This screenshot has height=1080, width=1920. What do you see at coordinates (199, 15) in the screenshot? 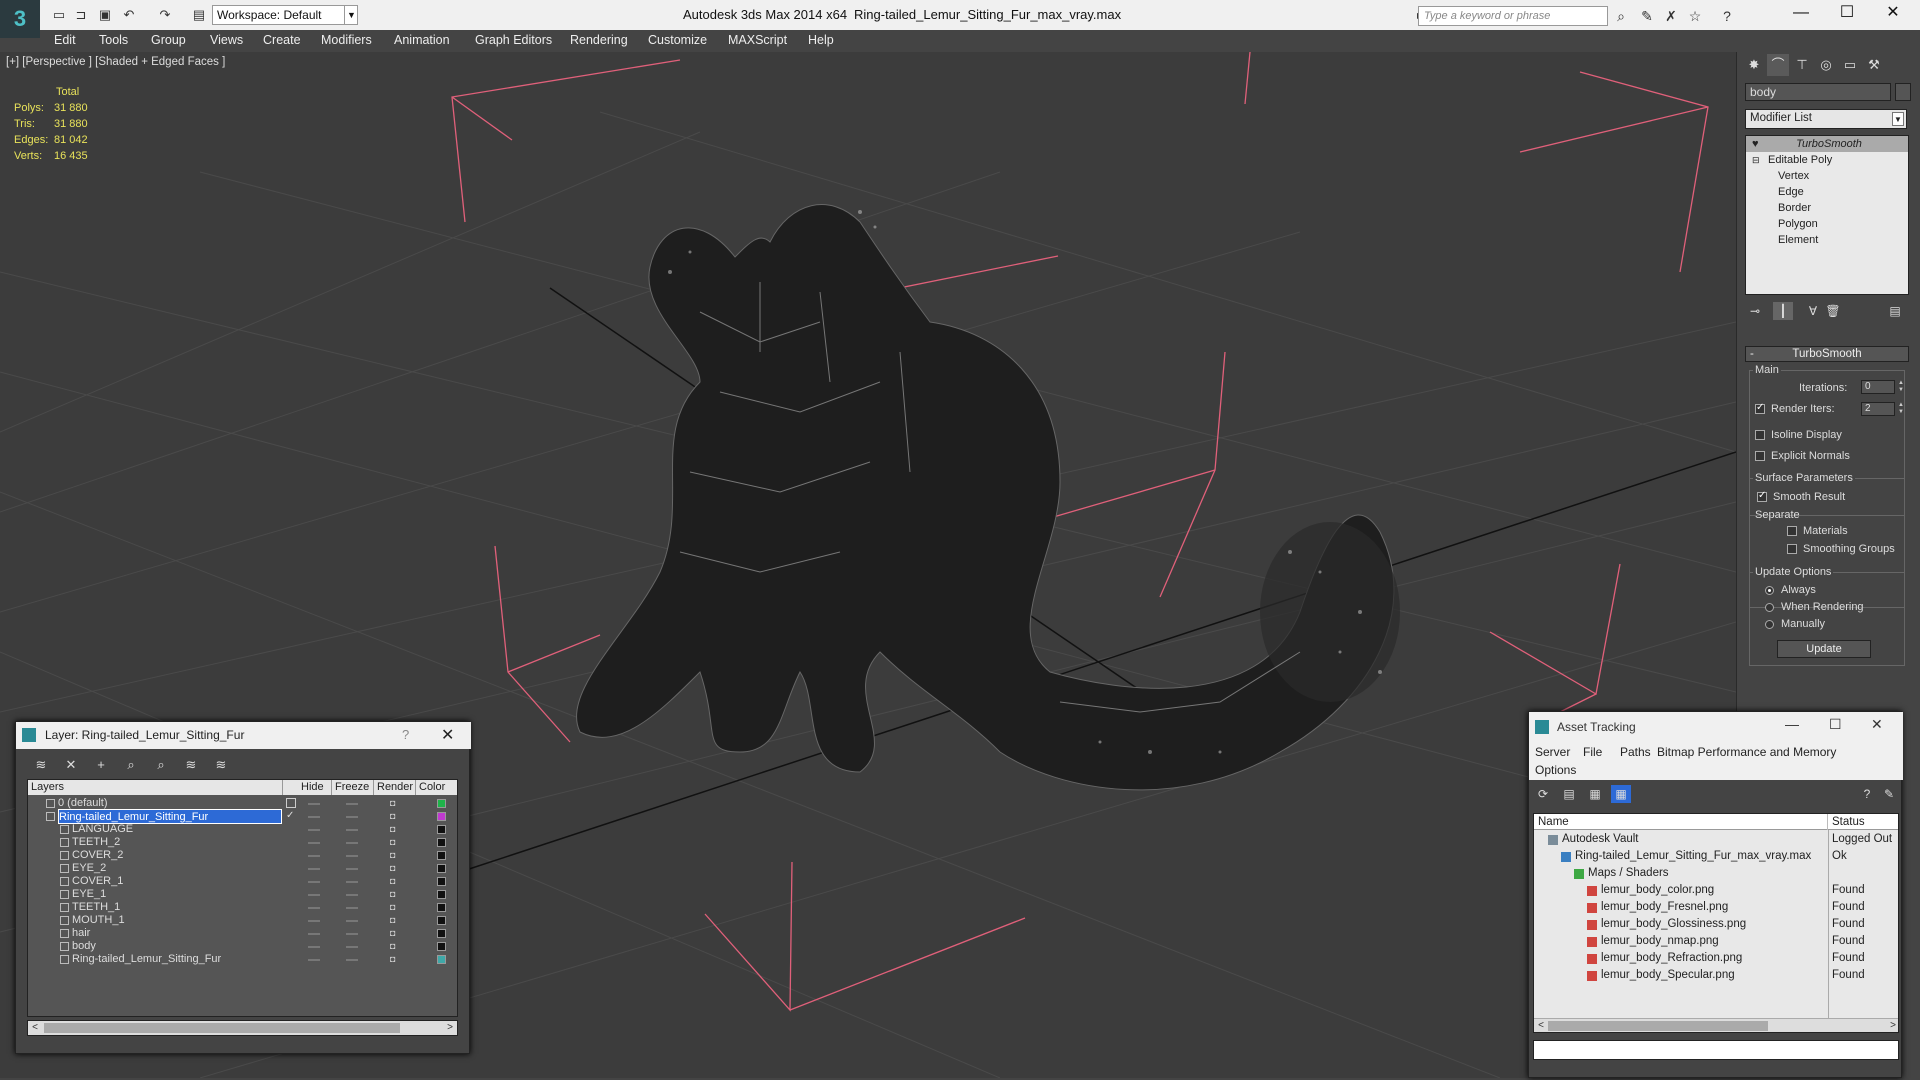
I see `project-folder-icon: ▤` at bounding box center [199, 15].